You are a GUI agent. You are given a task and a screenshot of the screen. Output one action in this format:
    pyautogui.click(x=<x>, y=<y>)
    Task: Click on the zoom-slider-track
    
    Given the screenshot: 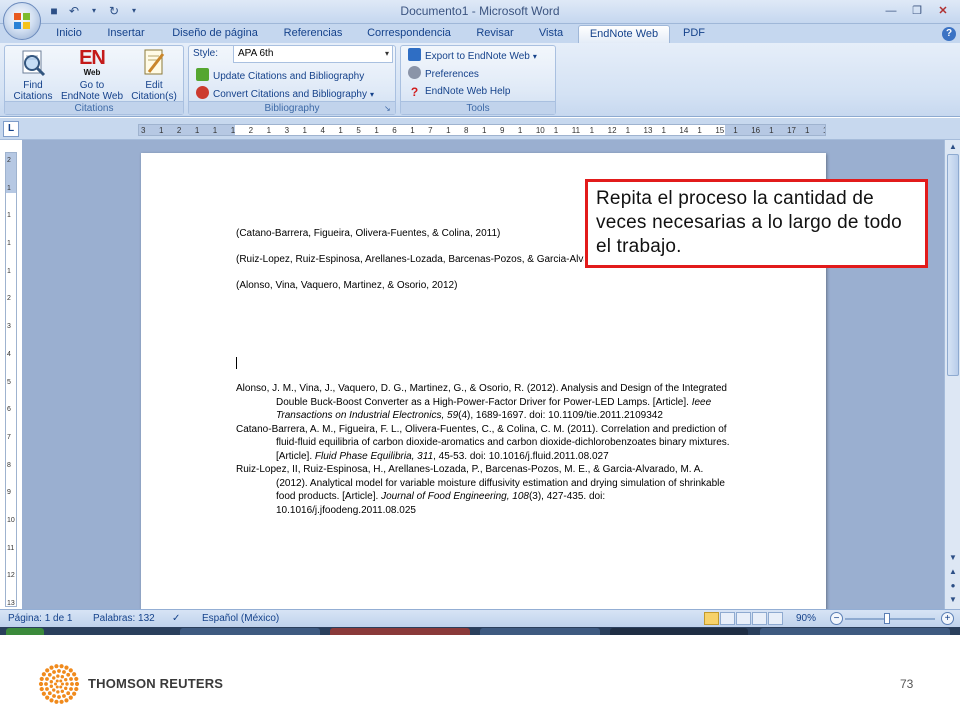 What is the action you would take?
    pyautogui.click(x=890, y=619)
    